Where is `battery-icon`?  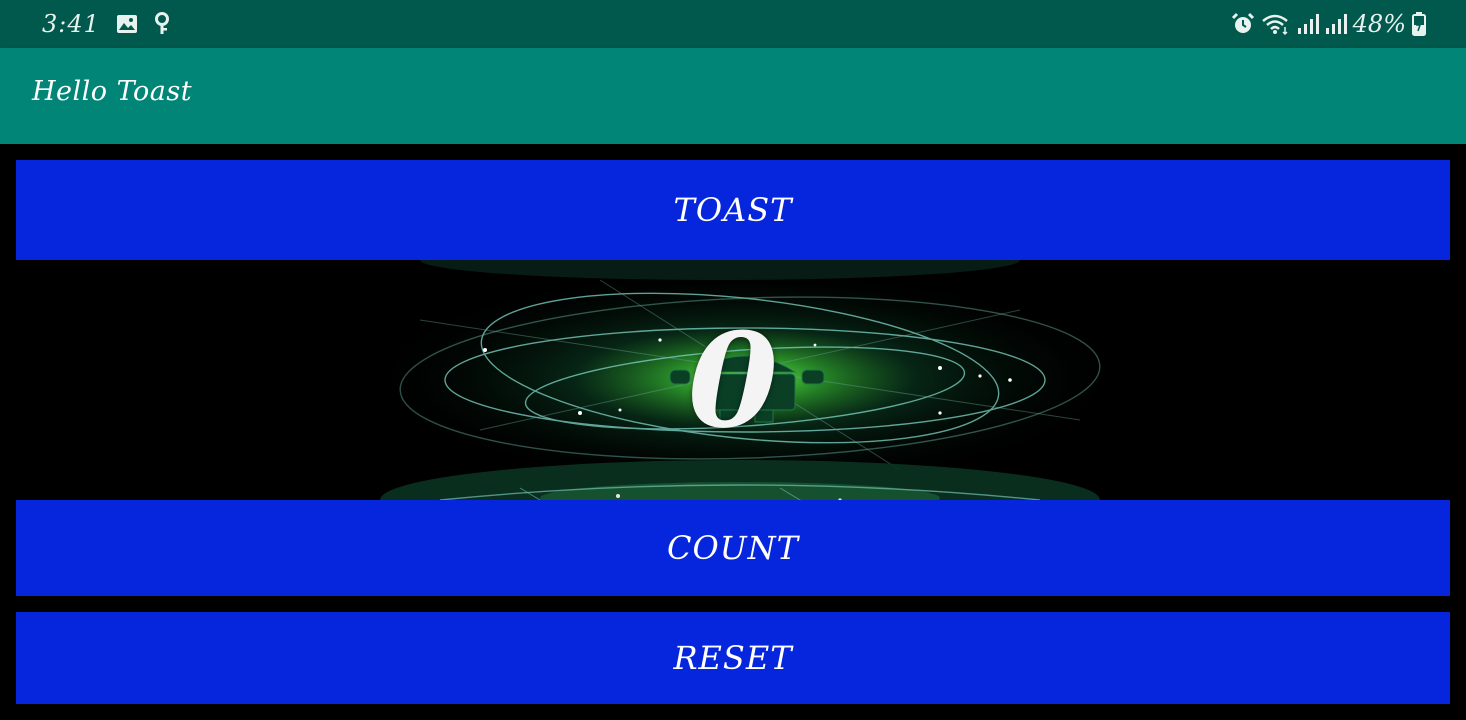
battery-icon is located at coordinates (1419, 24).